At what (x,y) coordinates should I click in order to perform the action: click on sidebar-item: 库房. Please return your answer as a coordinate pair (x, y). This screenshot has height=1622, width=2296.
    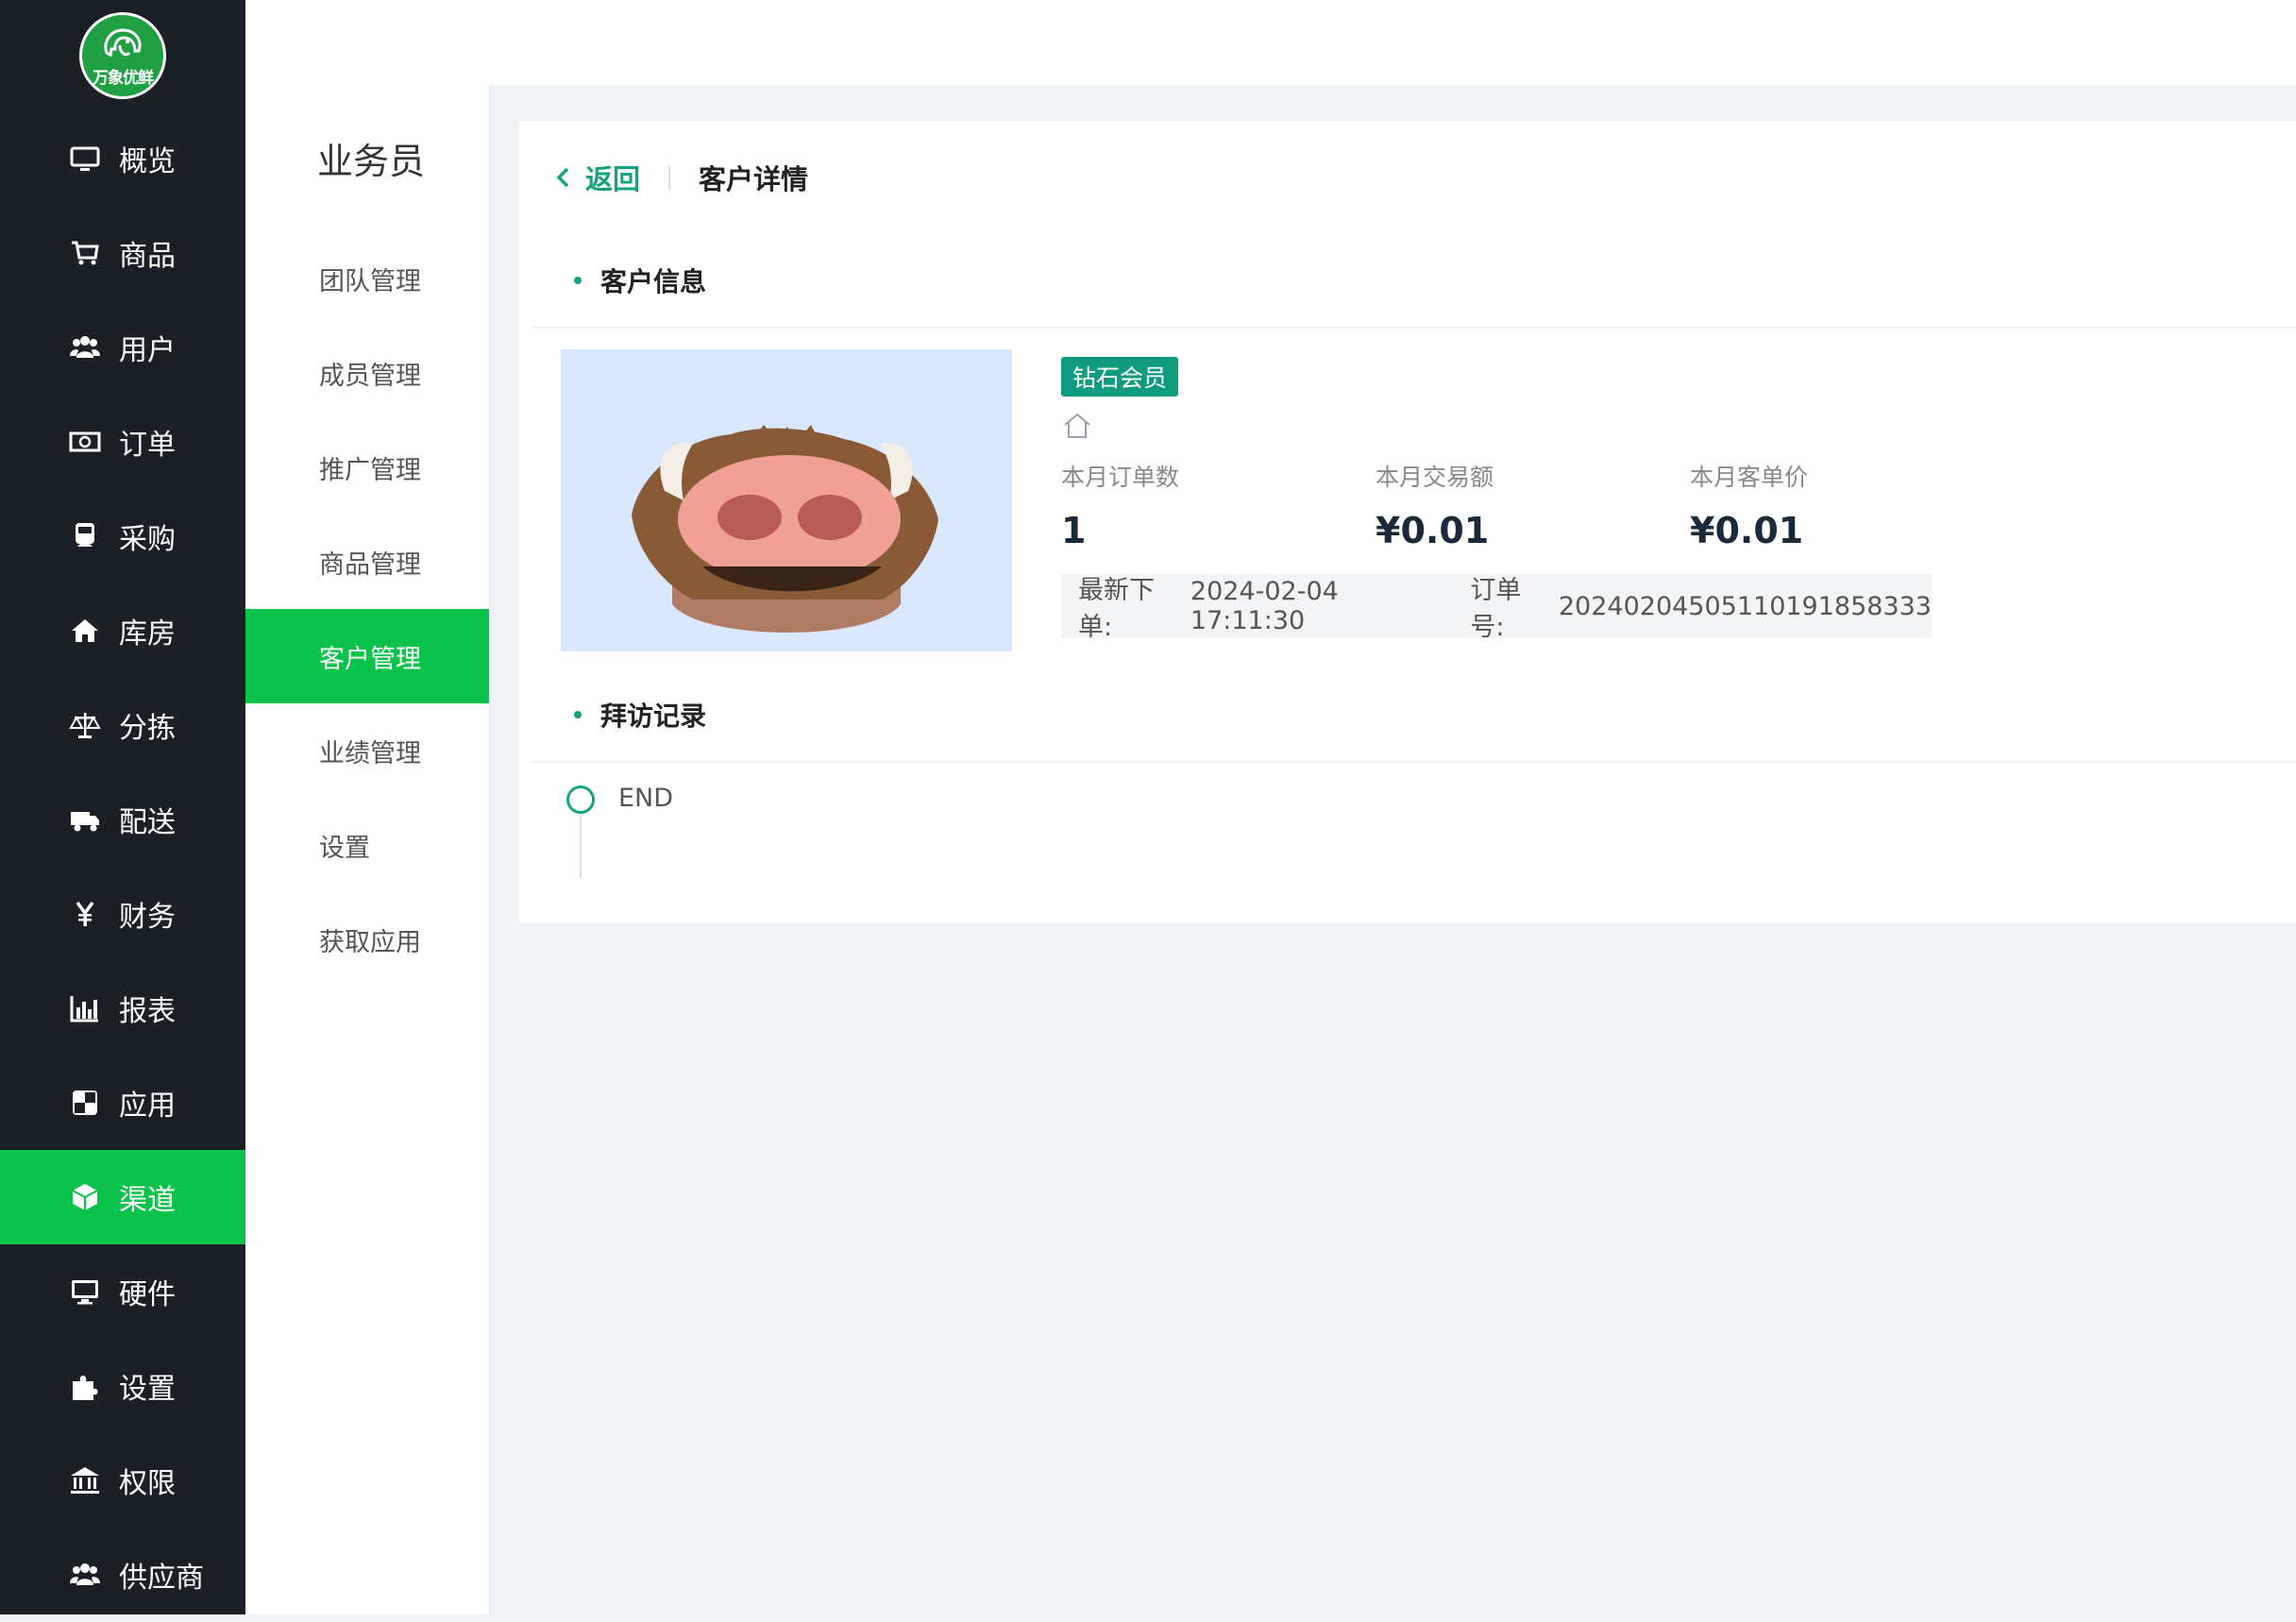
    Looking at the image, I should click on (122, 630).